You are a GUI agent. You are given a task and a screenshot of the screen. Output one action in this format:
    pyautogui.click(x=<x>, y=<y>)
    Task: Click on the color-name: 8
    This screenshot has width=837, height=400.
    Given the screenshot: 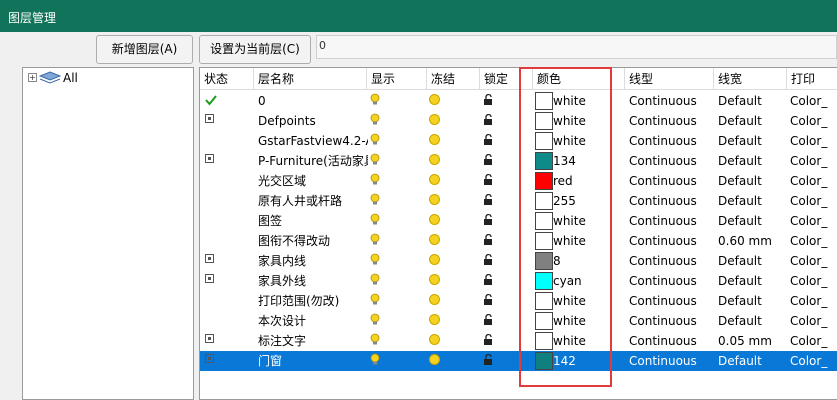 What is the action you would take?
    pyautogui.click(x=557, y=261)
    